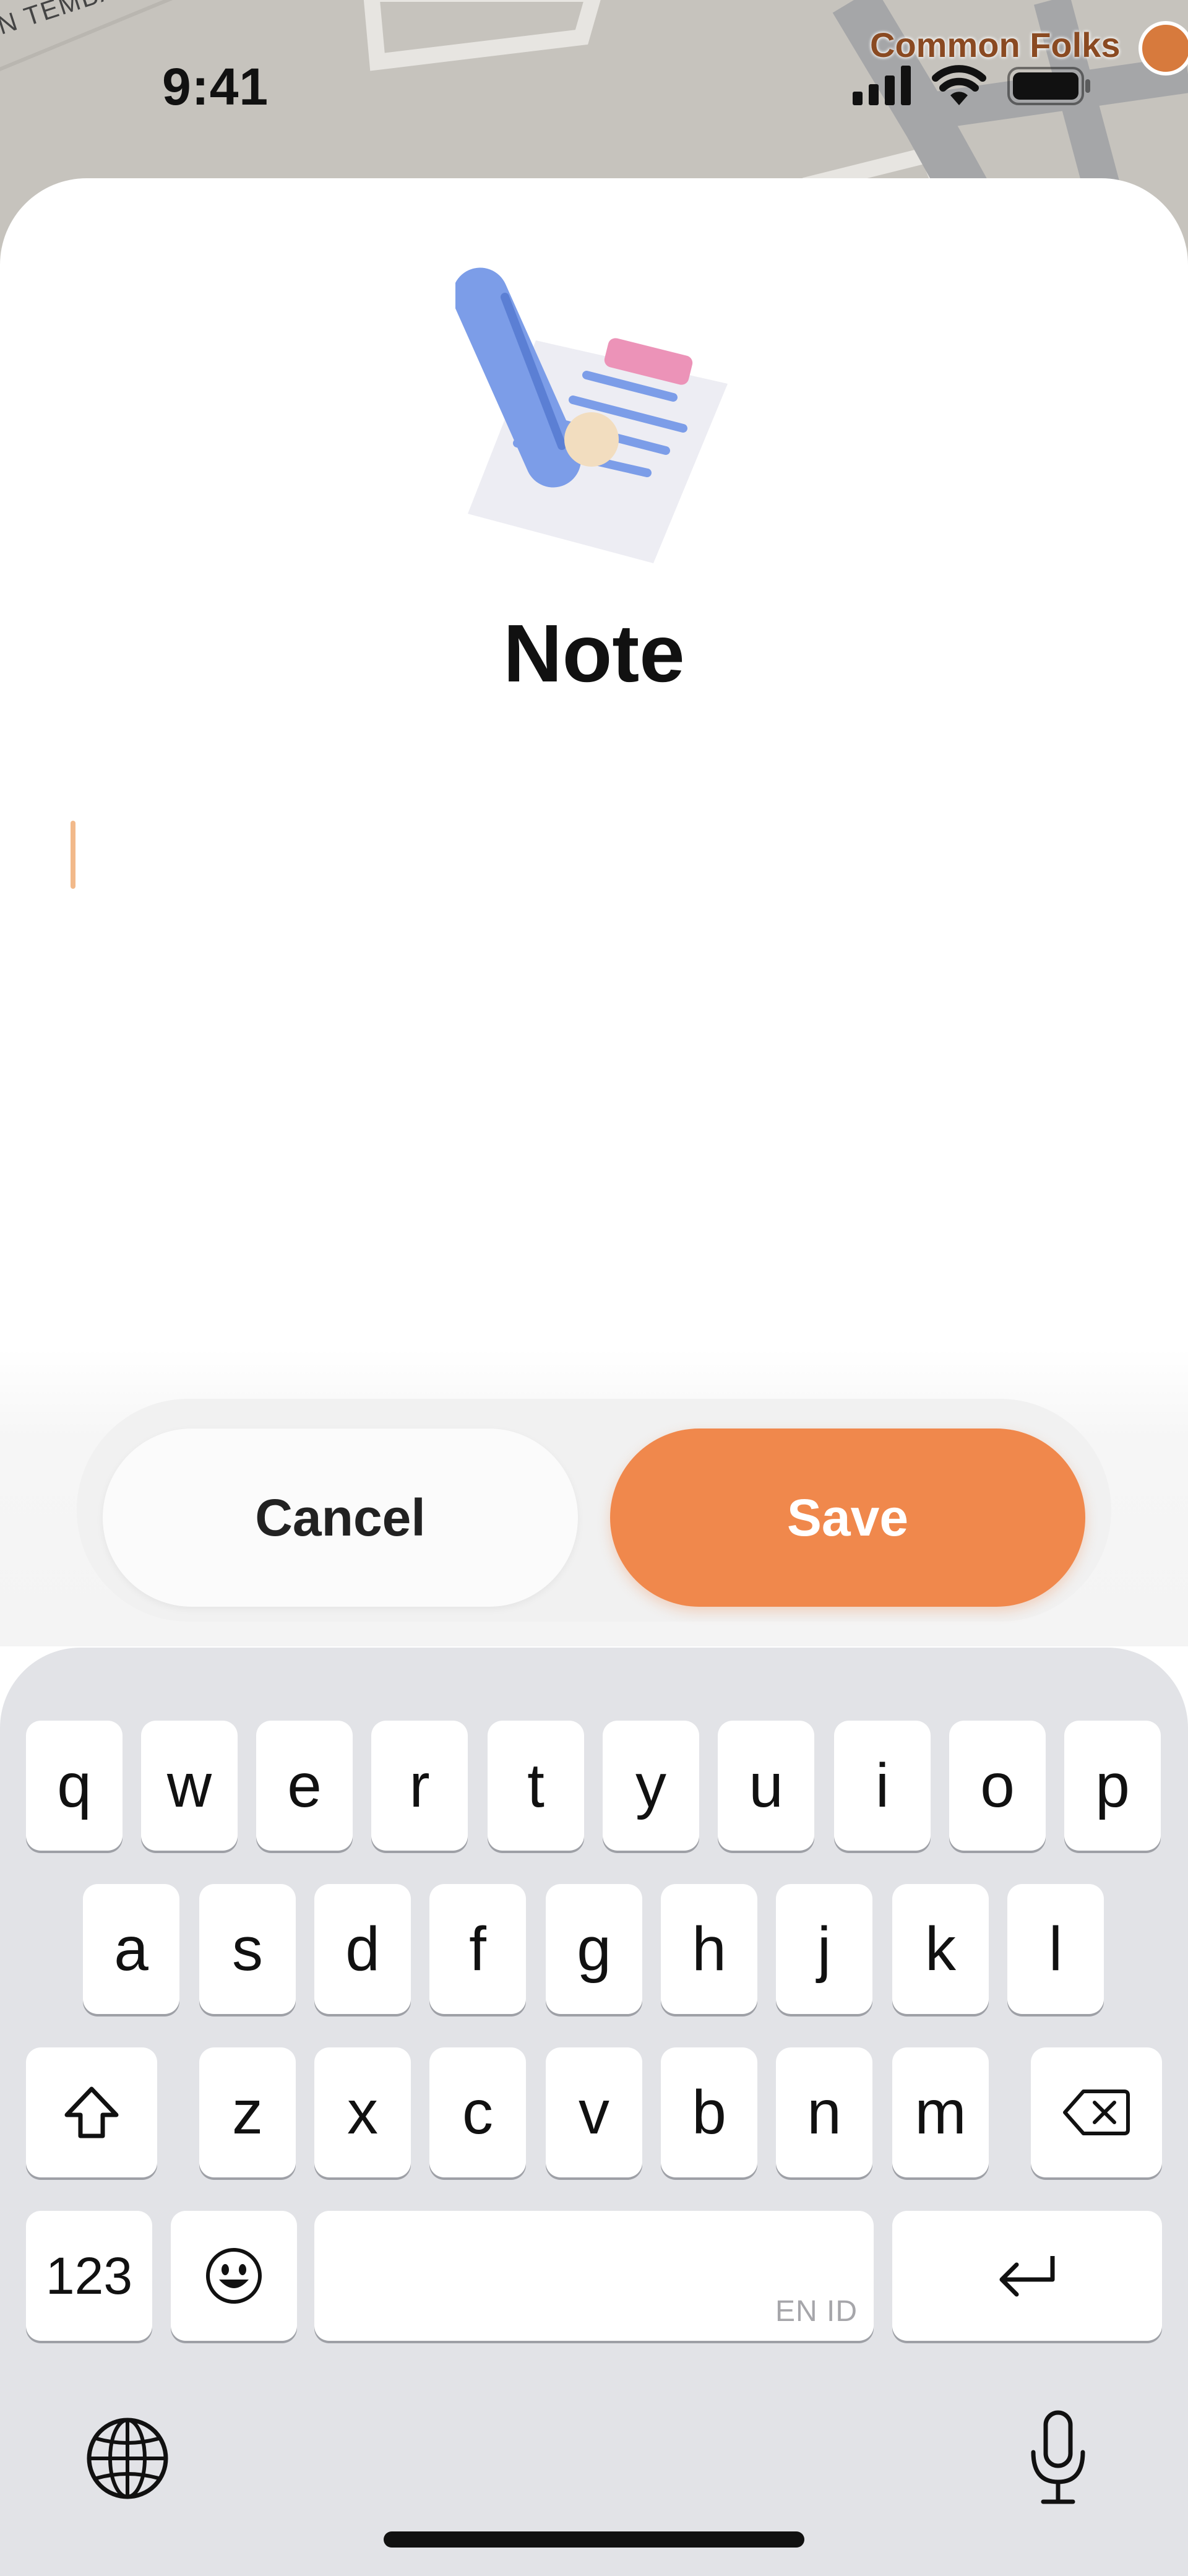  I want to click on key-q: q, so click(74, 1786).